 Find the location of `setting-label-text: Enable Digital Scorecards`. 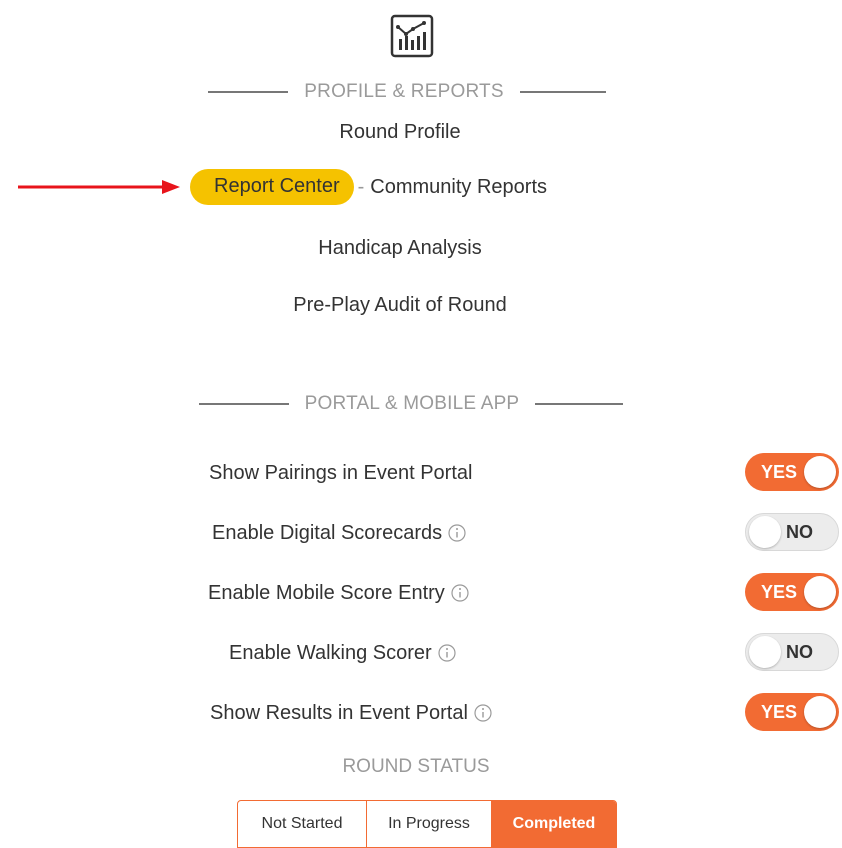

setting-label-text: Enable Digital Scorecards is located at coordinates (327, 532).